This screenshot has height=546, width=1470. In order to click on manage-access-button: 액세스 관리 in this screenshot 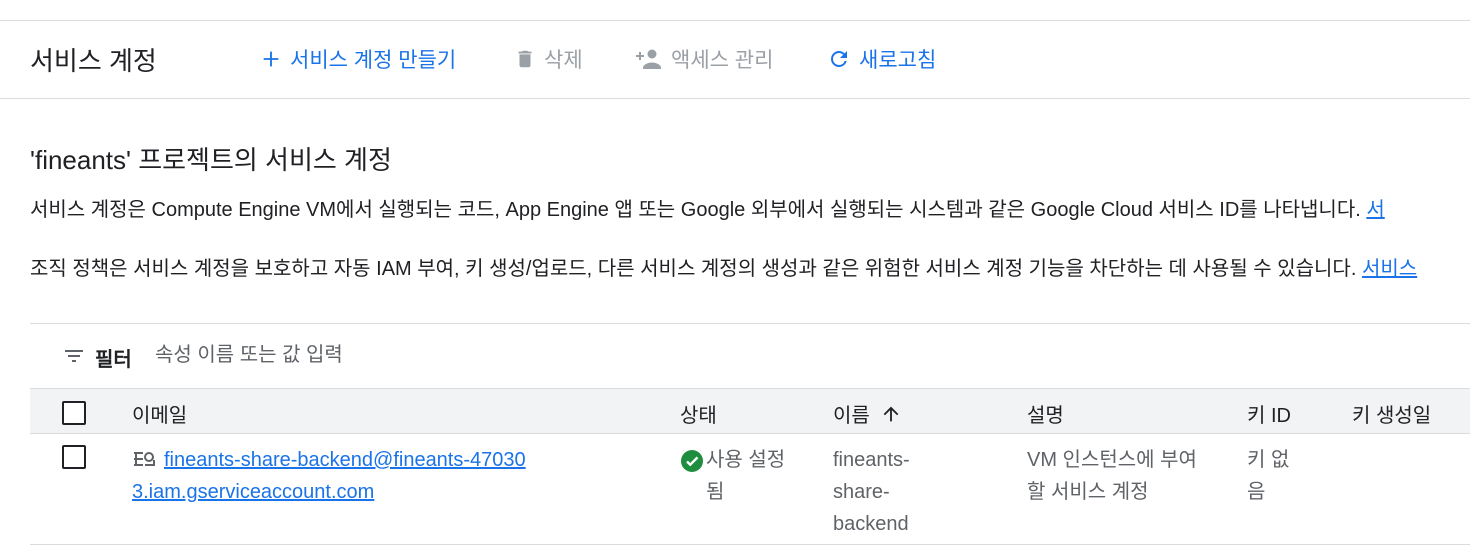, I will do `click(704, 59)`.